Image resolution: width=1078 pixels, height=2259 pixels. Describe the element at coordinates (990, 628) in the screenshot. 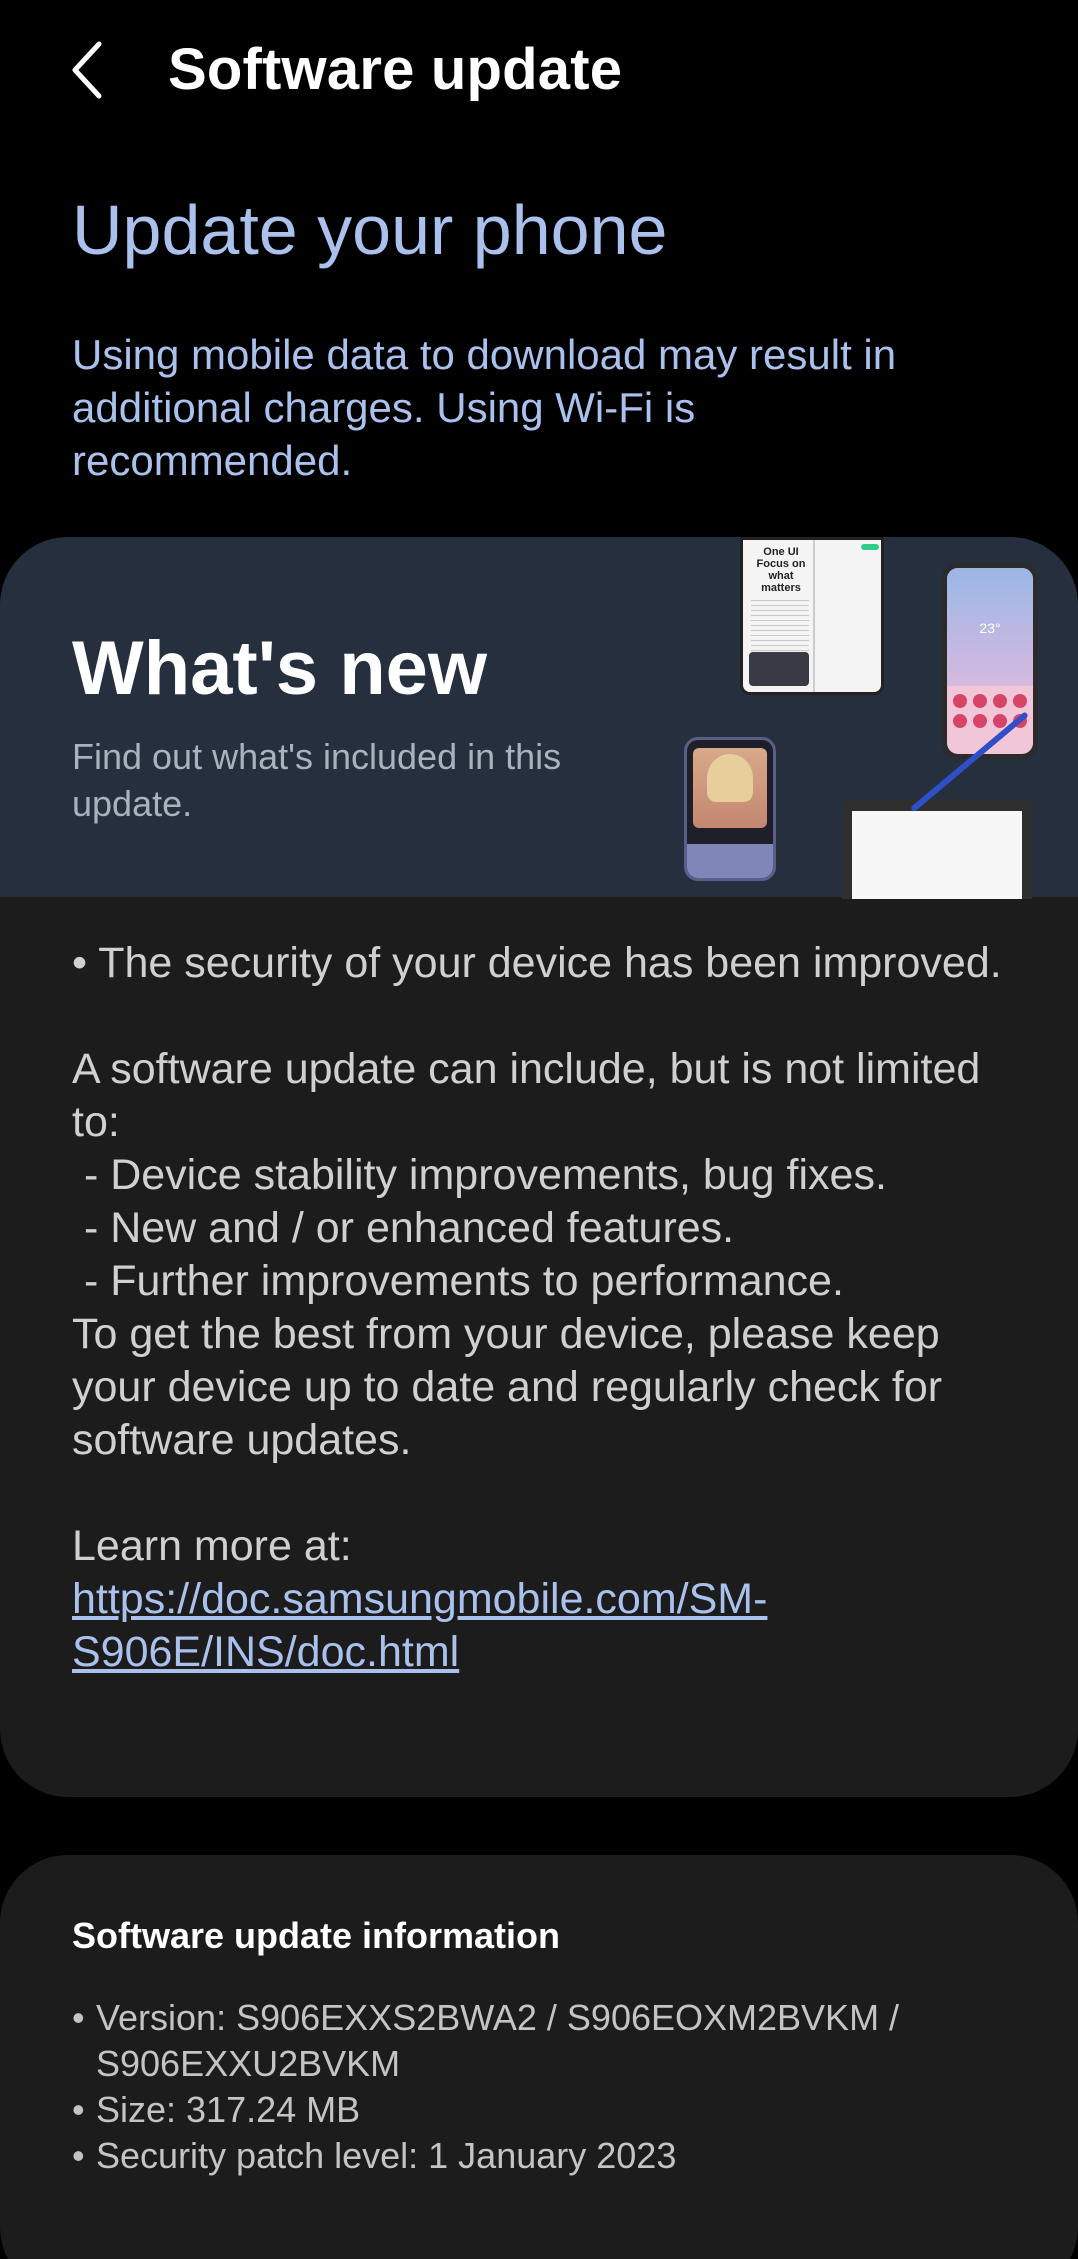

I see `illustration-clock: 23°` at that location.